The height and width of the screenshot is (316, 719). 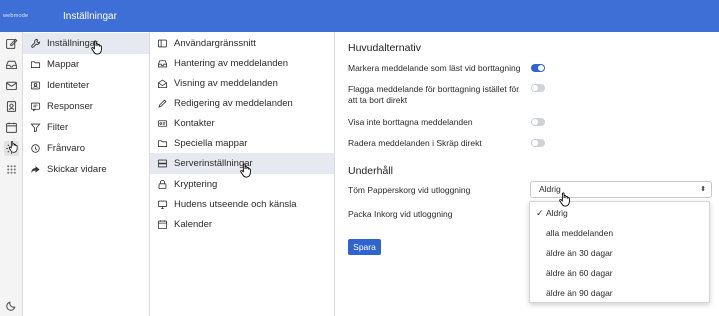 I want to click on pref-item-label: Kryptering, so click(x=196, y=184).